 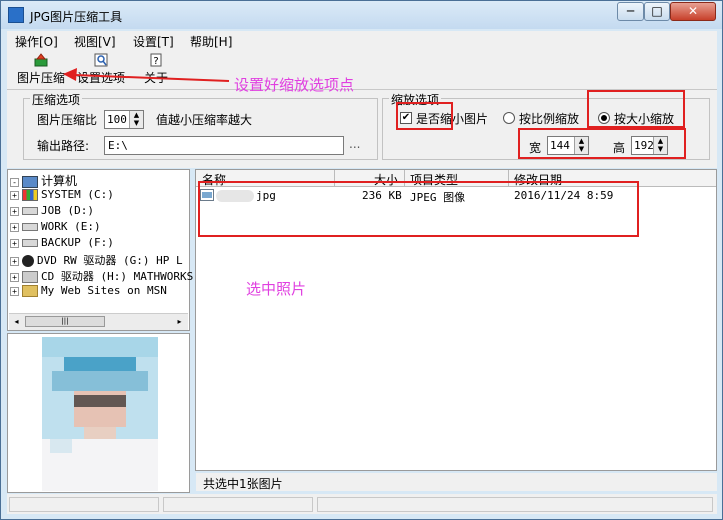 I want to click on output-path-input: E:\, so click(x=224, y=145).